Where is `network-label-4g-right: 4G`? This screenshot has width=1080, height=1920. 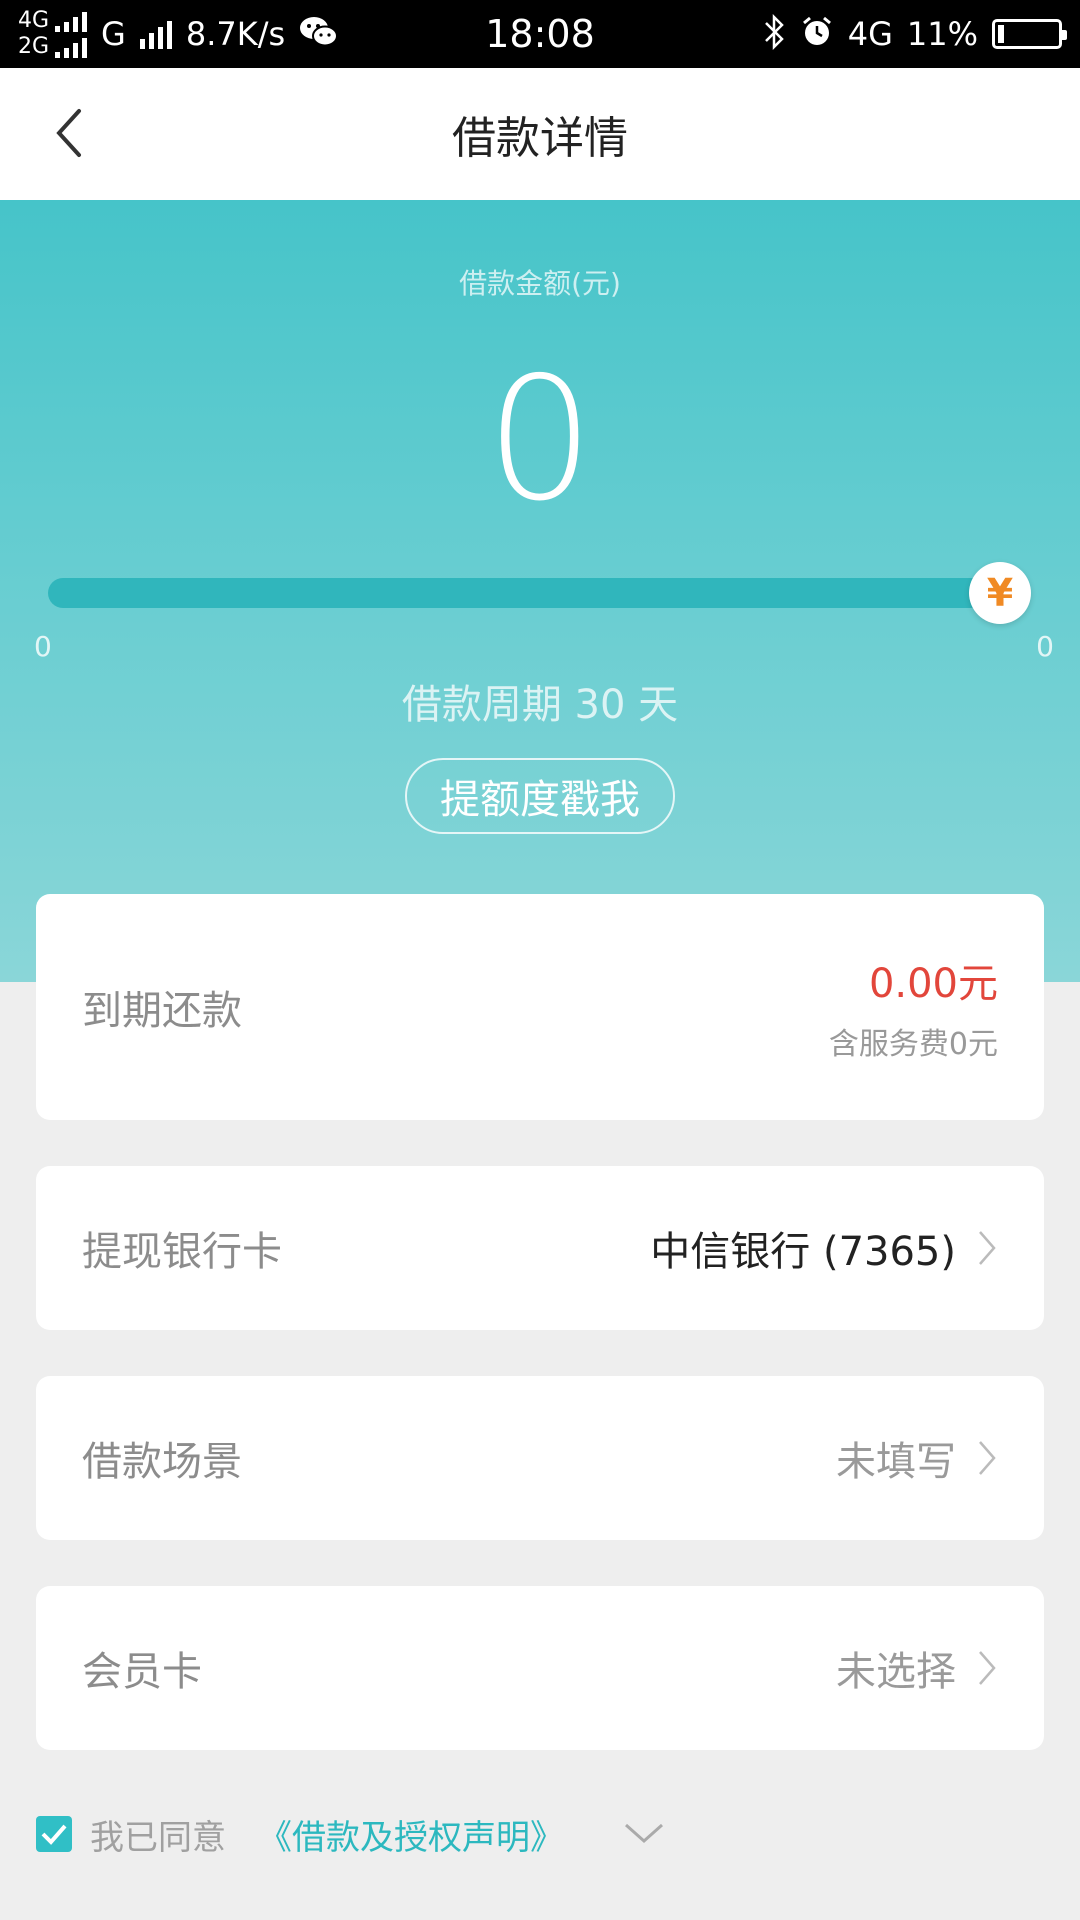 network-label-4g-right: 4G is located at coordinates (870, 34).